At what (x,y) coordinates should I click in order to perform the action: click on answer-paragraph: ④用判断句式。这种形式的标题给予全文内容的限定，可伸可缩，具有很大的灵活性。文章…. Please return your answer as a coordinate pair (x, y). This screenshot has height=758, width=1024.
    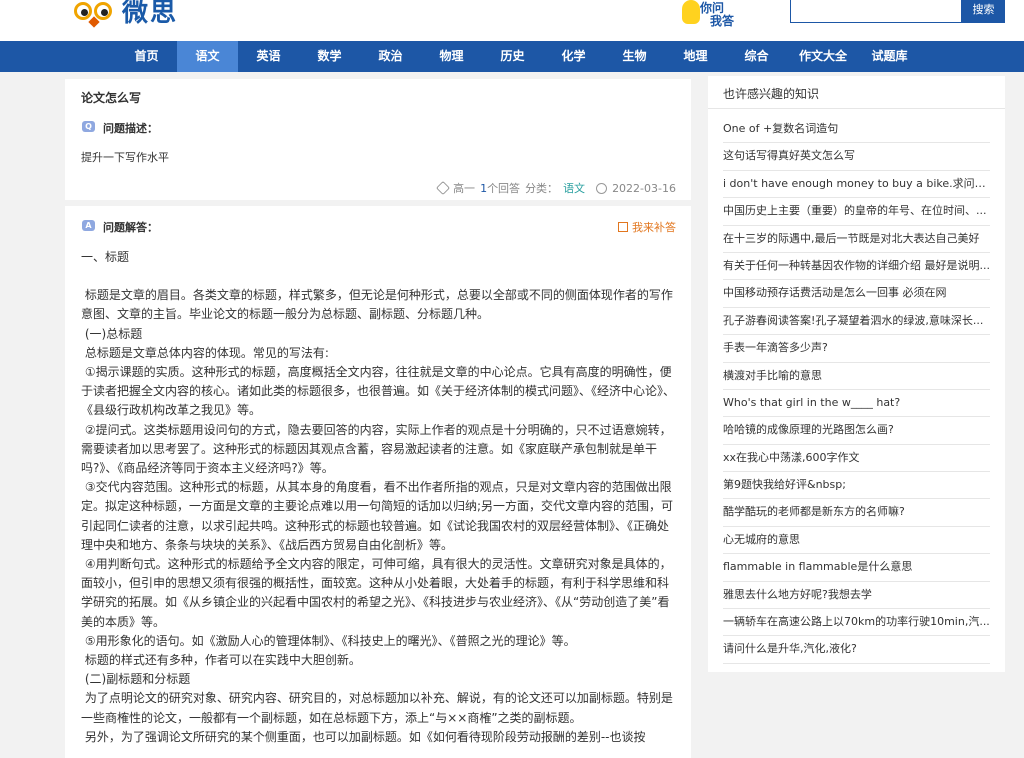
    Looking at the image, I should click on (376, 593).